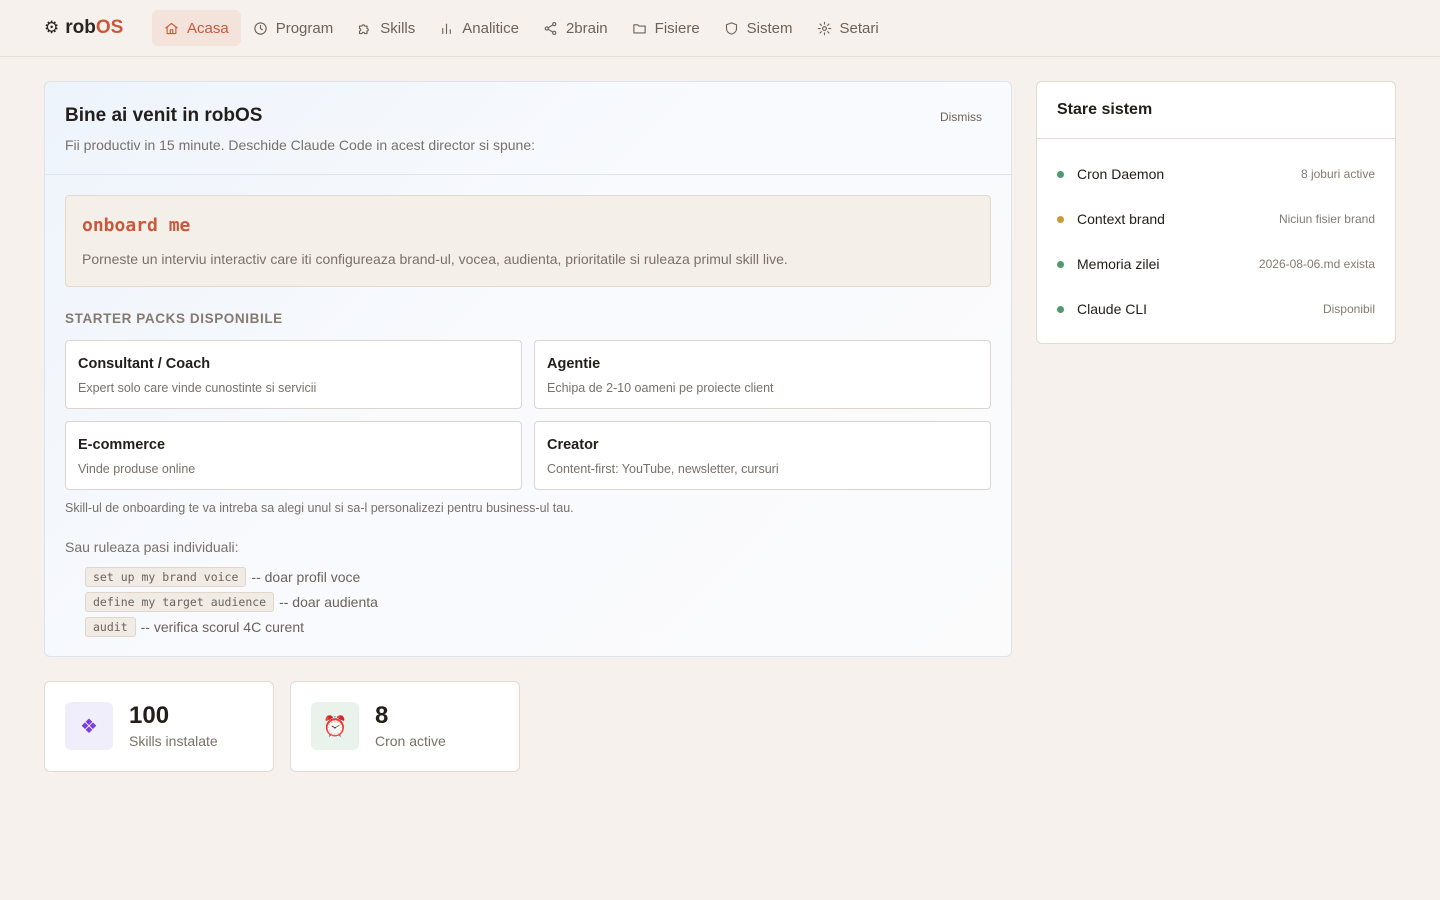  I want to click on status-label: Claude CLI, so click(1112, 309).